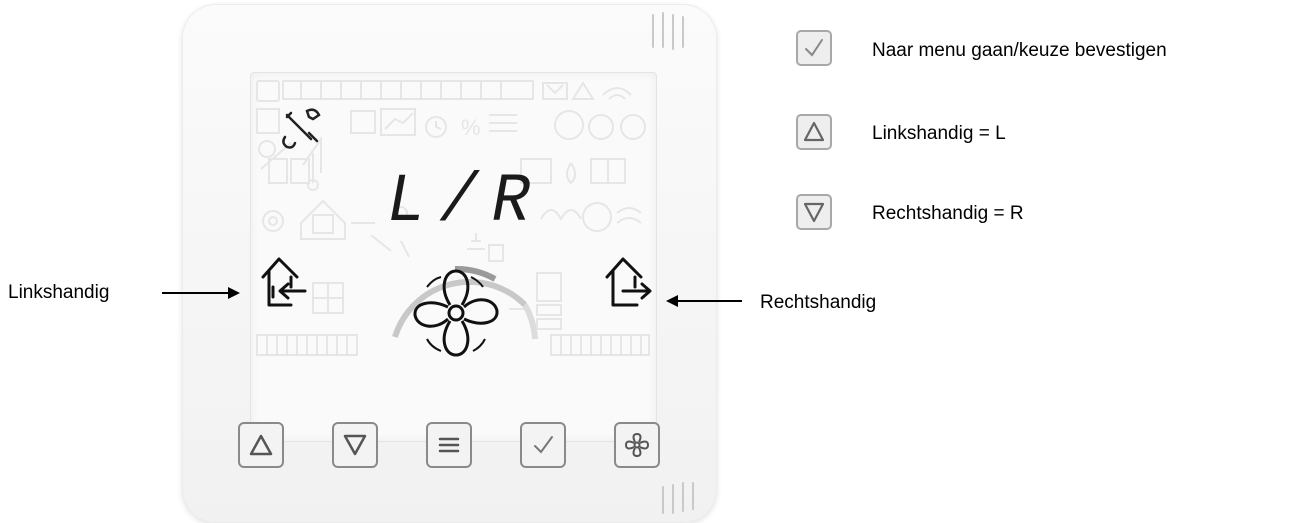  I want to click on fan-button, so click(637, 445).